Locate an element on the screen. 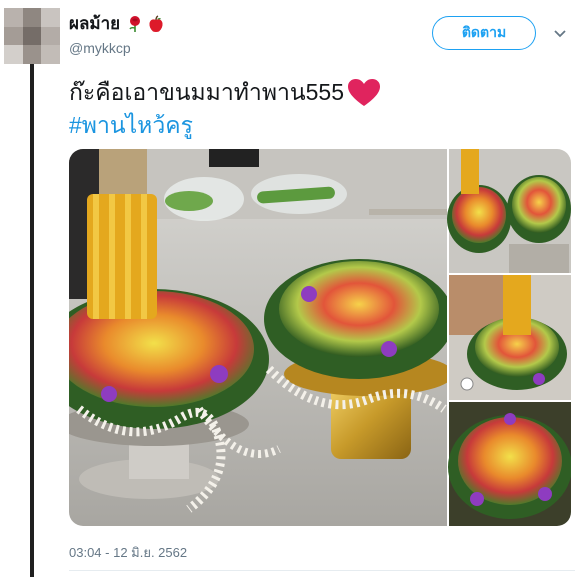  tweet-timestamp: 03:04 - 12 มิ.ย. 2562 is located at coordinates (128, 552).